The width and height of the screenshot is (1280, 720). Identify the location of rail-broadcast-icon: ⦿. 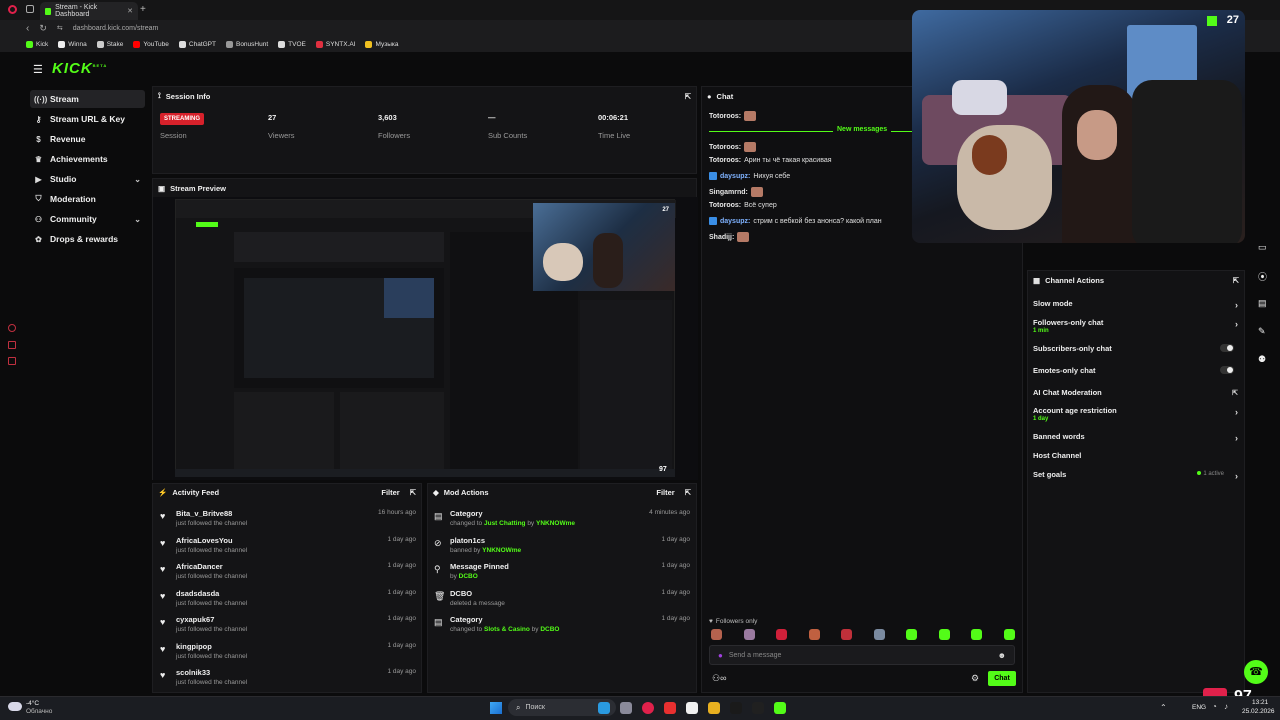
(1262, 276).